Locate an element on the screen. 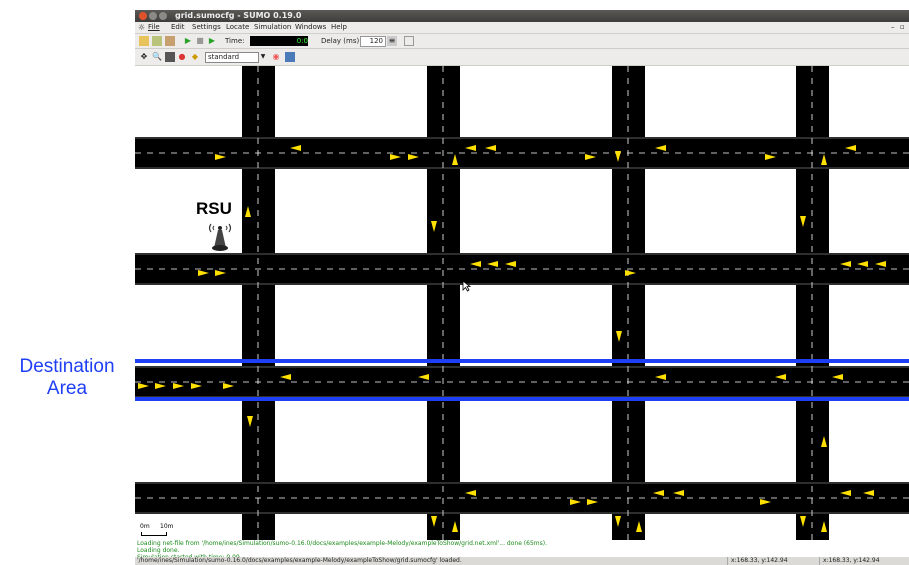 This screenshot has width=909, height=565. stop-icon: ■ is located at coordinates (200, 41).